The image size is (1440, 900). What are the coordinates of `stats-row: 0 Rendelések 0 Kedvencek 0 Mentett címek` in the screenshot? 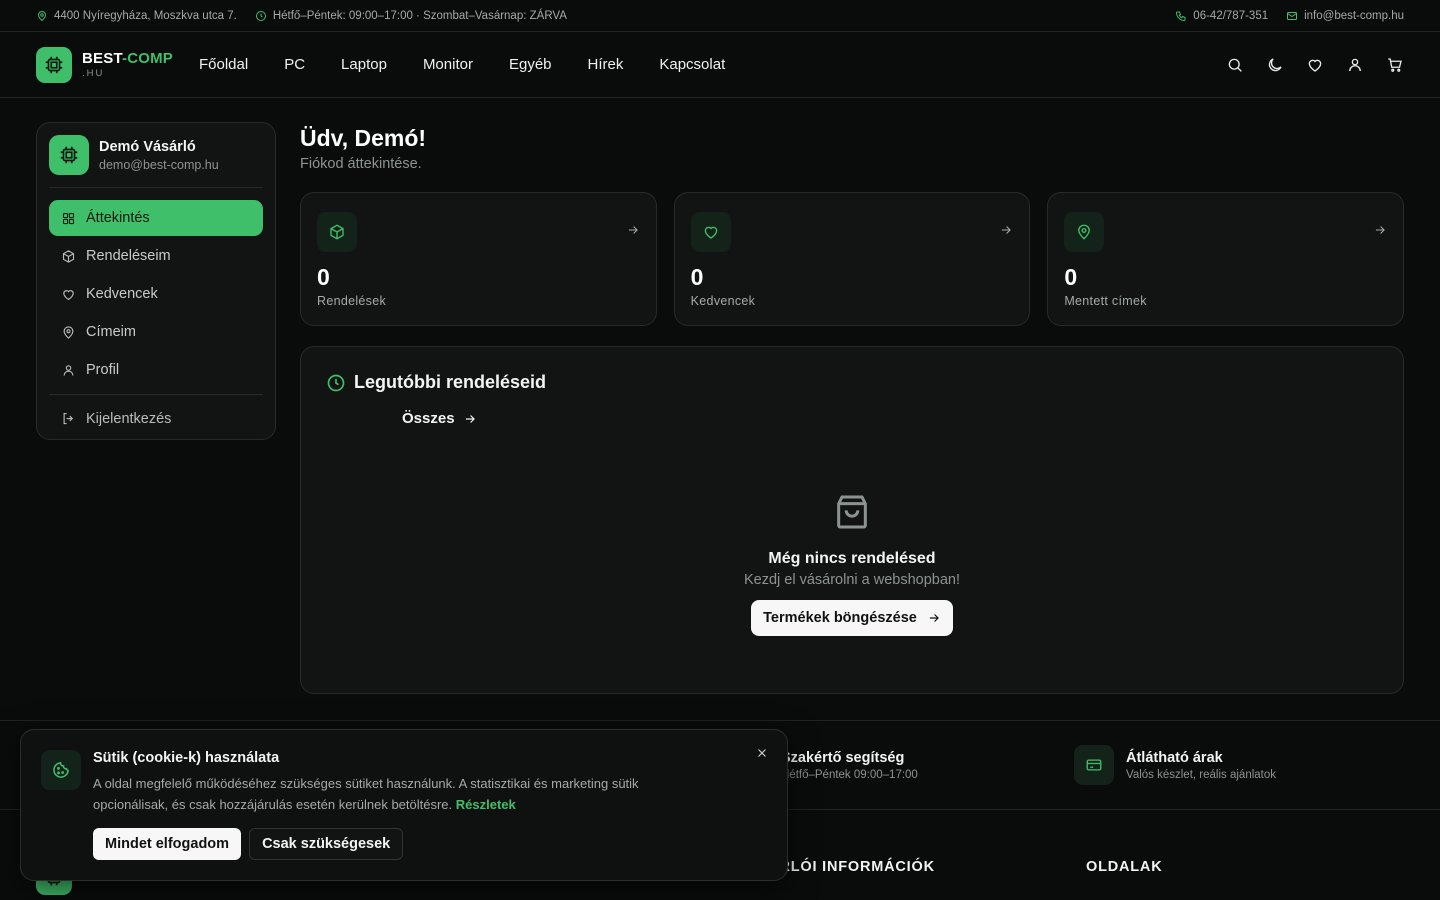 It's located at (852, 259).